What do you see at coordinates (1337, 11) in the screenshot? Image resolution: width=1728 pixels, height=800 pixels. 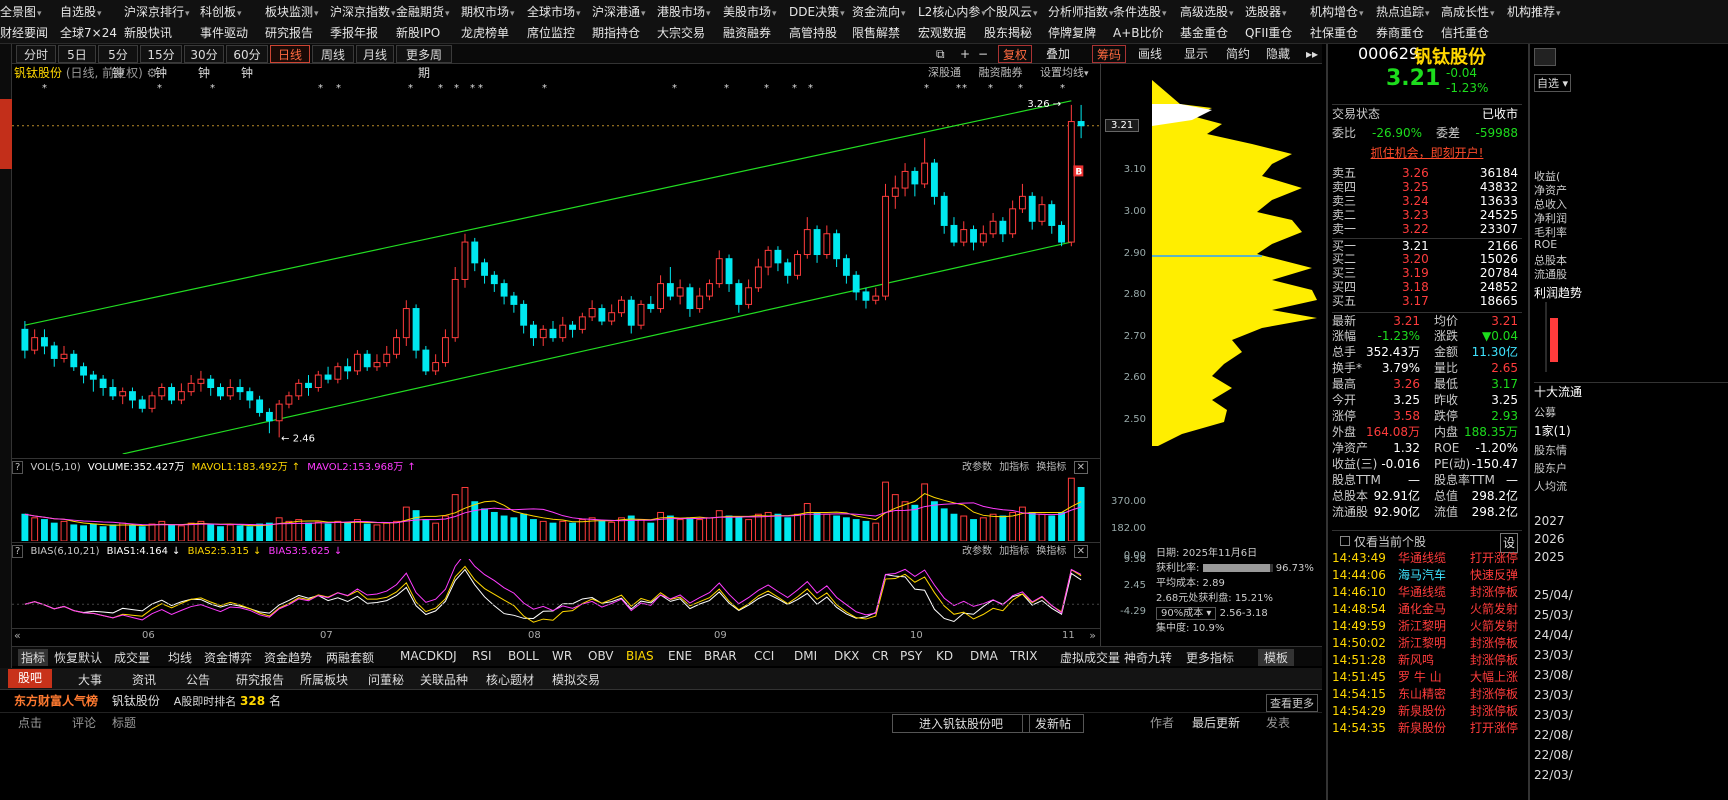 I see `menu-item: 机构增仓` at bounding box center [1337, 11].